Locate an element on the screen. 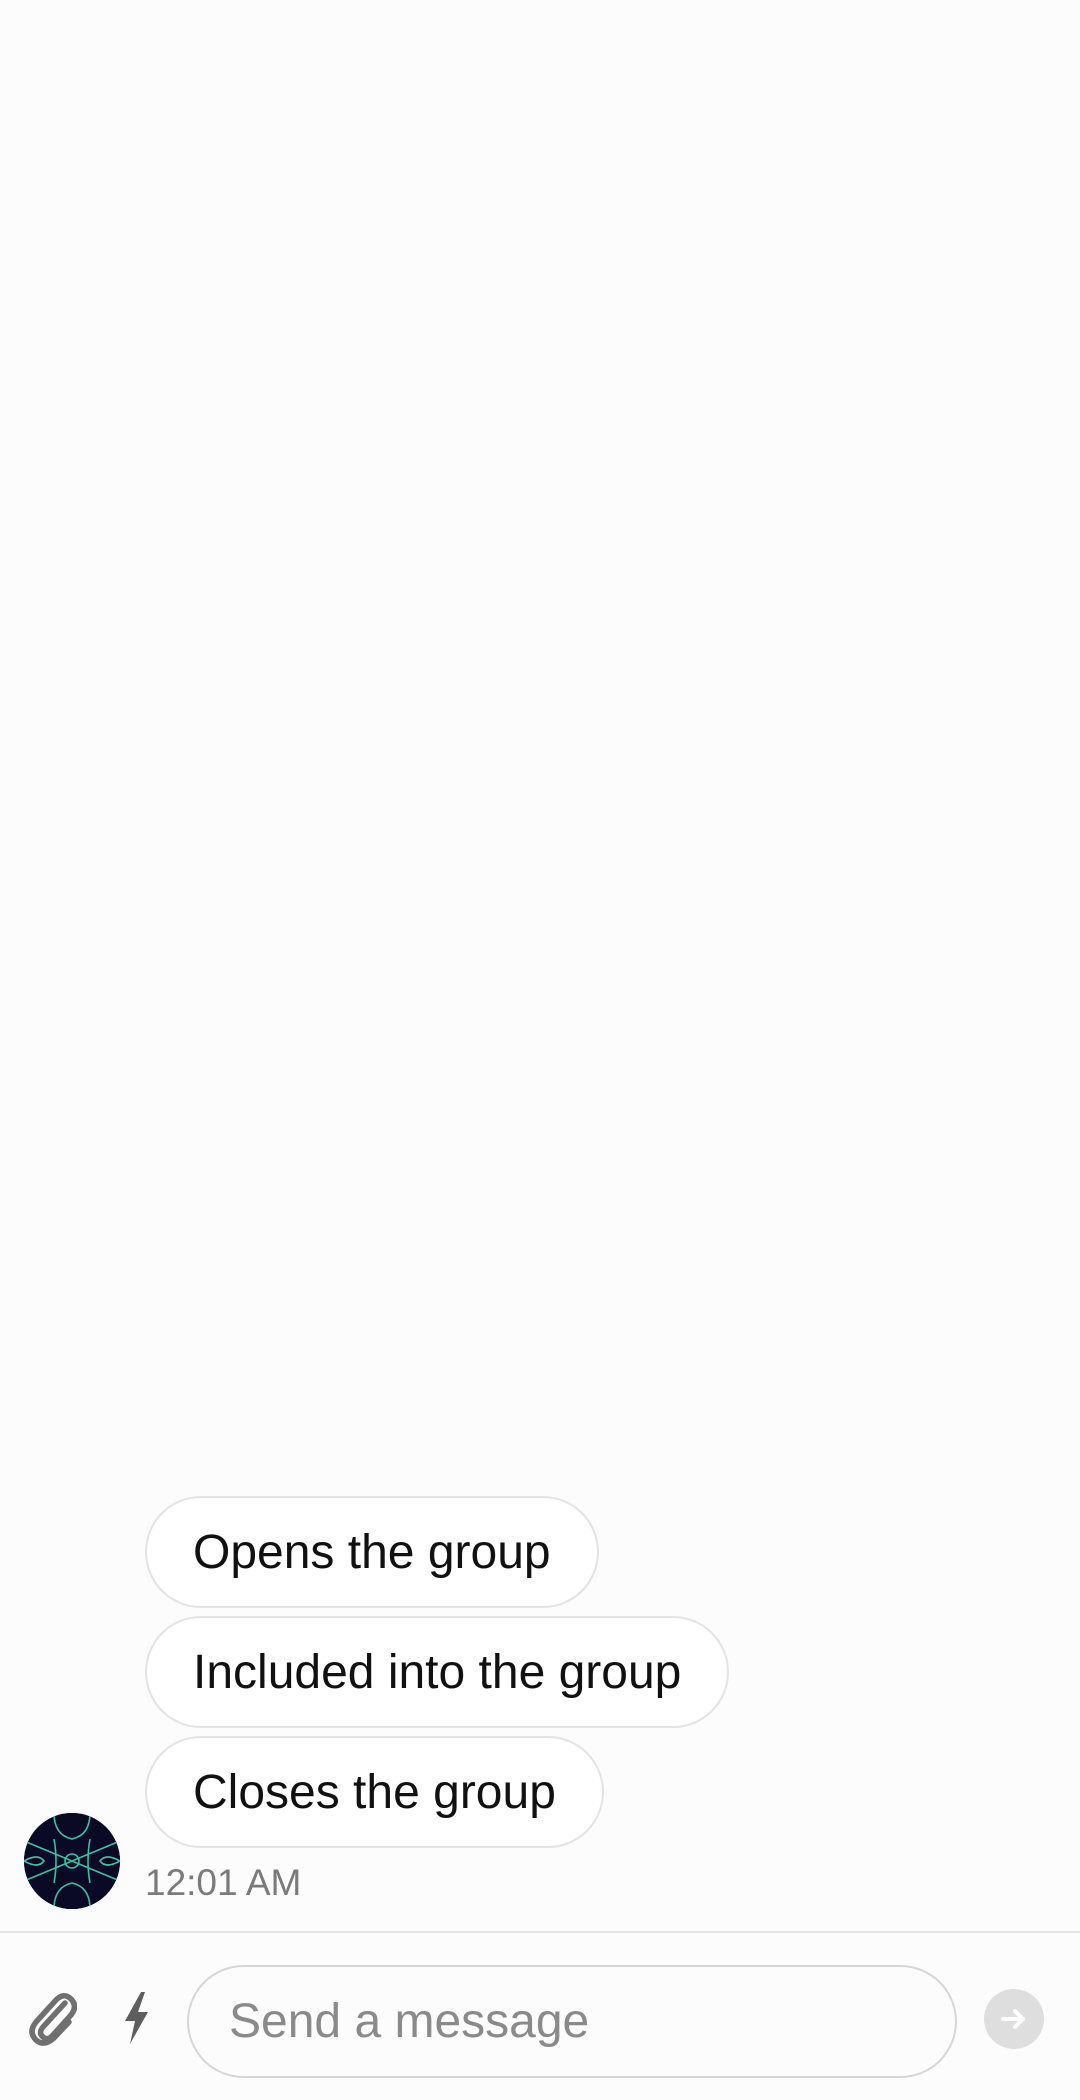 This screenshot has width=1080, height=2100. quick-reply-label: Closes the group is located at coordinates (374, 1792).